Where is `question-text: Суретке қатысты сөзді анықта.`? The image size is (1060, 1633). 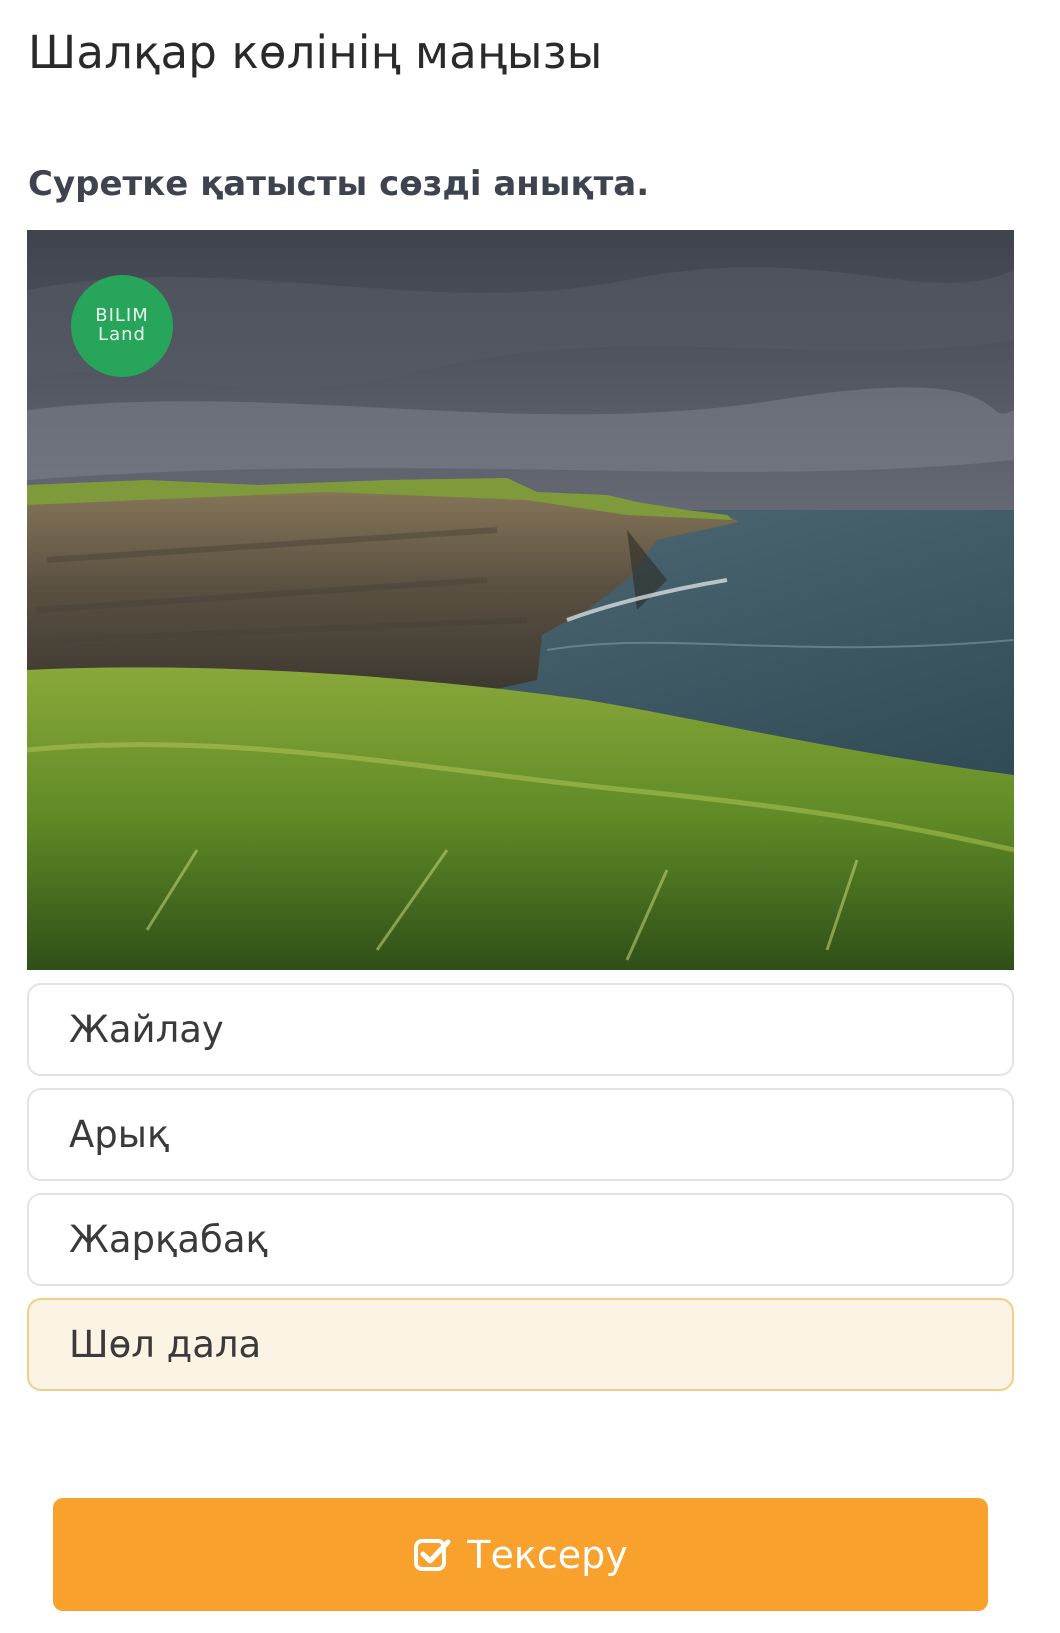 question-text: Суретке қатысты сөзді анықта. is located at coordinates (339, 184).